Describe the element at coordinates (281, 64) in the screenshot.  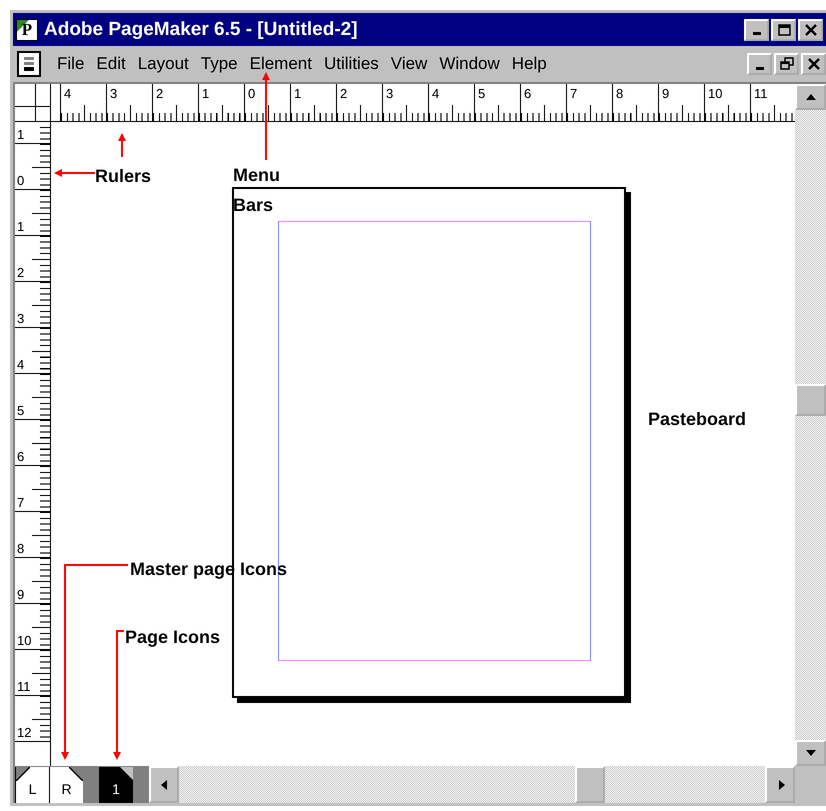
I see `menu-item: Element` at that location.